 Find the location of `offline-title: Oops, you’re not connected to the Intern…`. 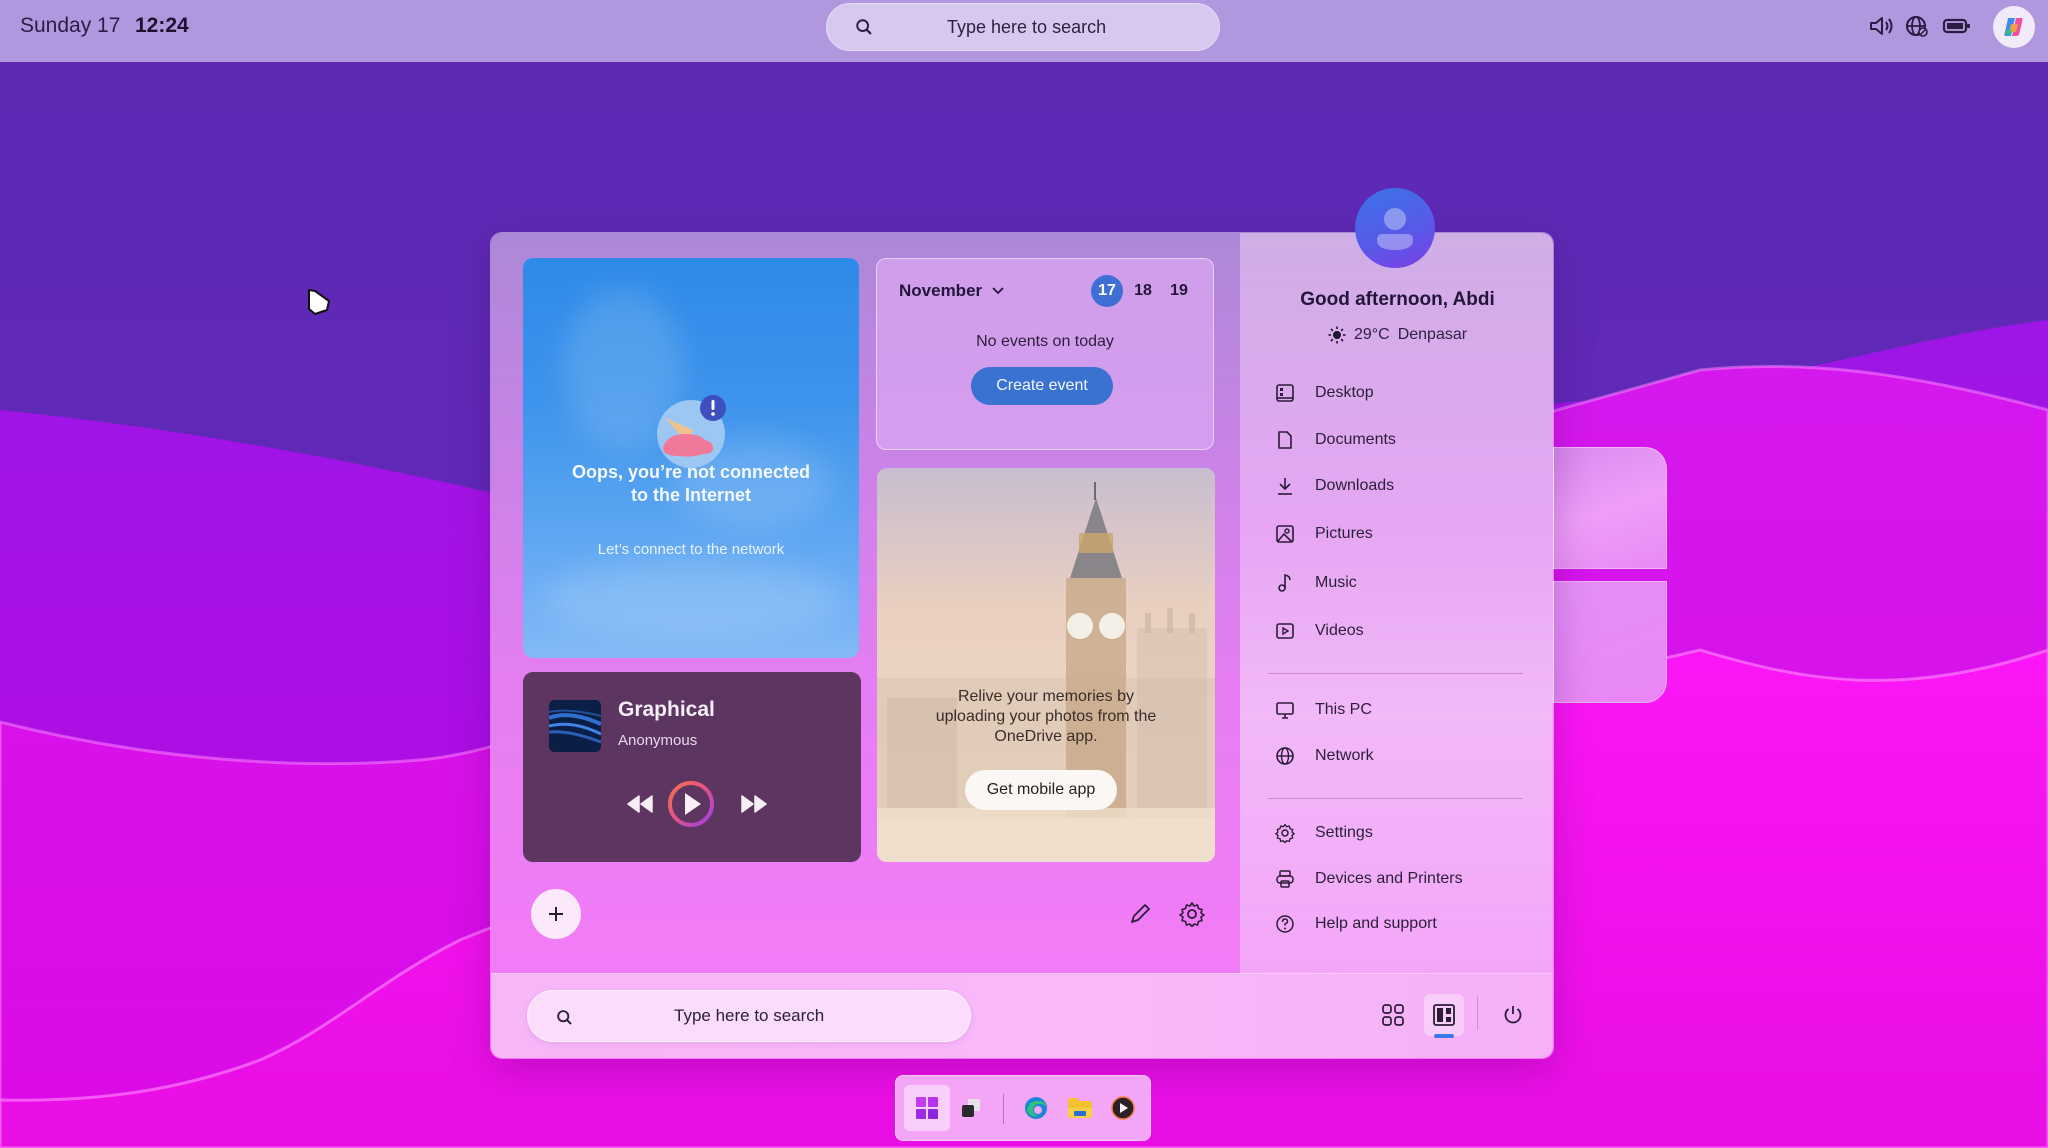

offline-title: Oops, you’re not connected to the Intern… is located at coordinates (691, 484).